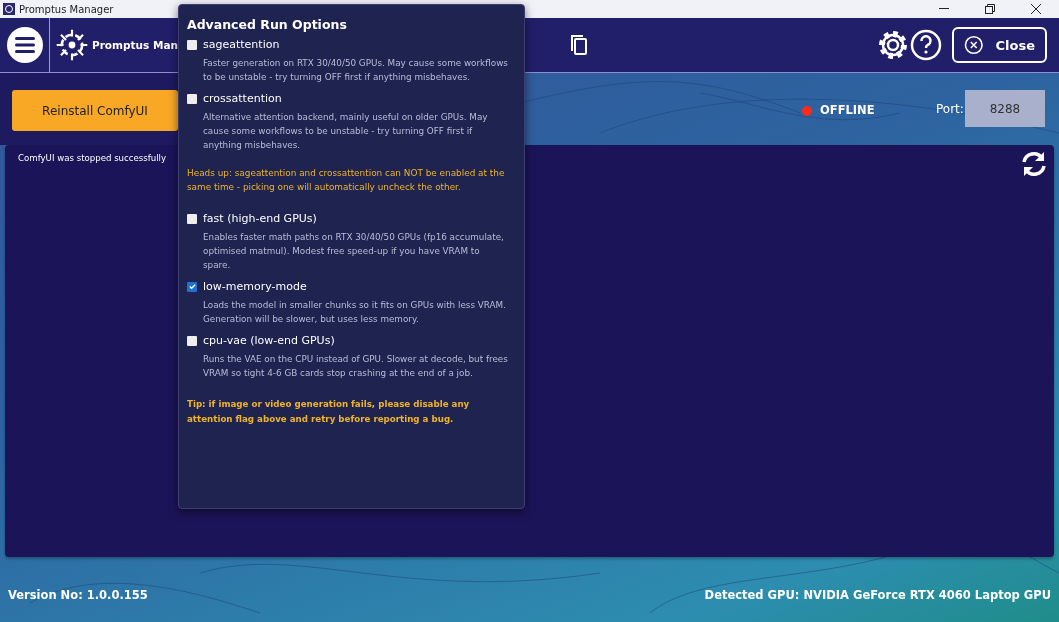 This screenshot has height=622, width=1059. What do you see at coordinates (944, 9) in the screenshot?
I see `minimize-icon` at bounding box center [944, 9].